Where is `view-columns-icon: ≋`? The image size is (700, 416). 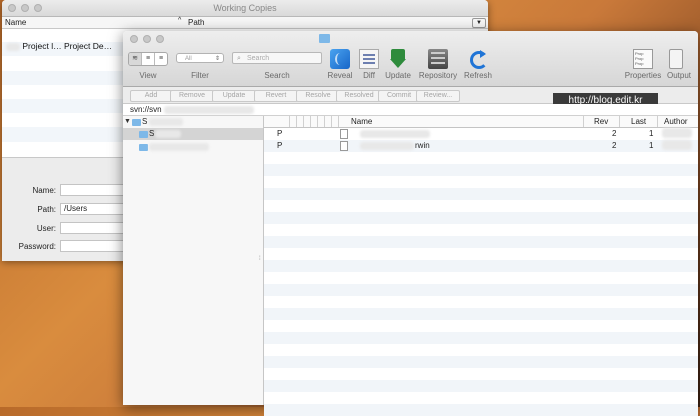
view-columns-icon: ≋ is located at coordinates (135, 59).